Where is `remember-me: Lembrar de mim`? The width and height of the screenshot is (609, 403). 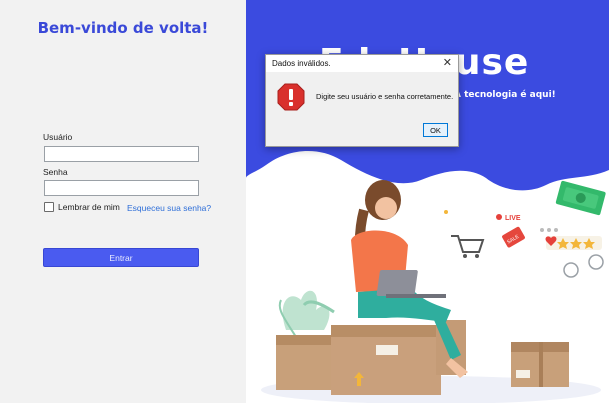 remember-me: Lembrar de mim is located at coordinates (82, 207).